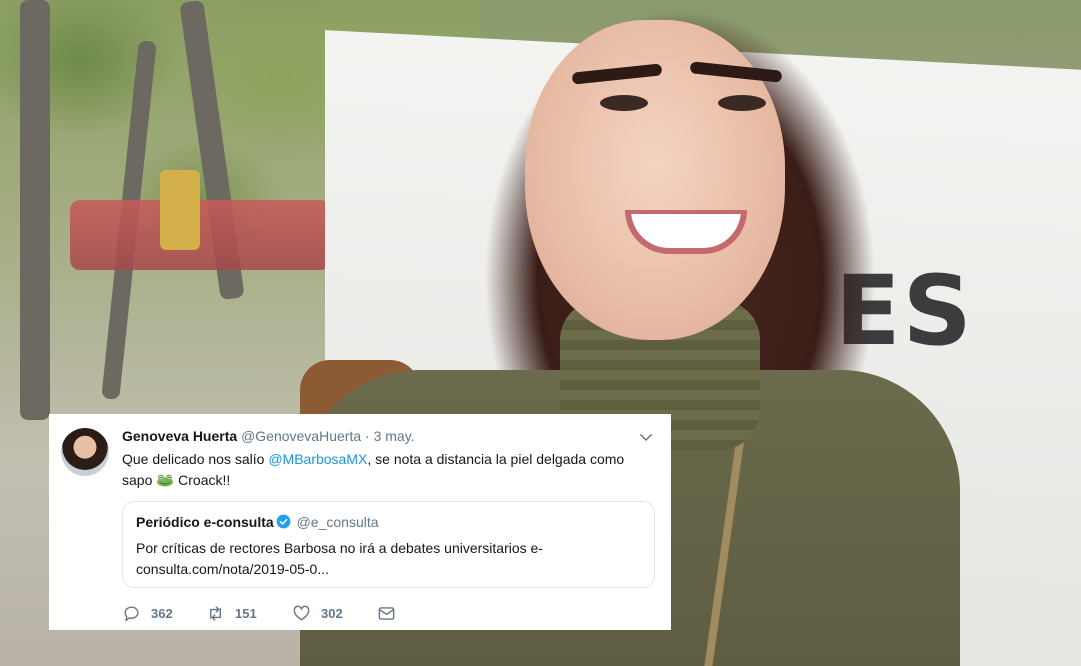 The image size is (1081, 666). Describe the element at coordinates (394, 436) in the screenshot. I see `tweet-time: 3 may.` at that location.